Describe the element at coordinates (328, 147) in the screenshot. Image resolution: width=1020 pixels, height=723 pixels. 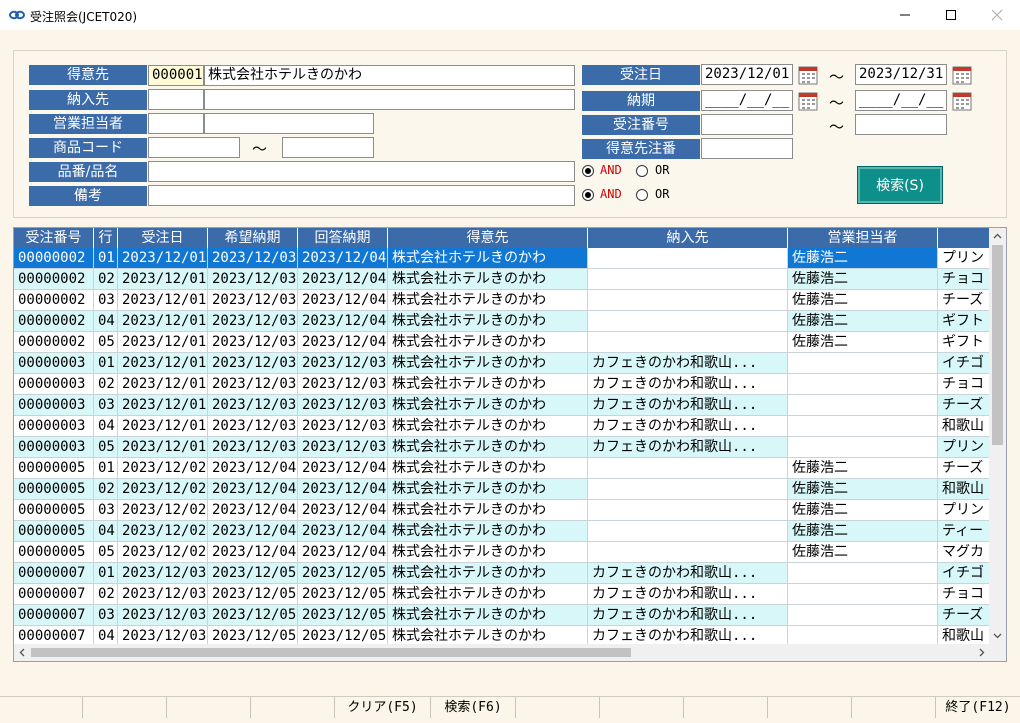
I see `product-code-to-input` at that location.